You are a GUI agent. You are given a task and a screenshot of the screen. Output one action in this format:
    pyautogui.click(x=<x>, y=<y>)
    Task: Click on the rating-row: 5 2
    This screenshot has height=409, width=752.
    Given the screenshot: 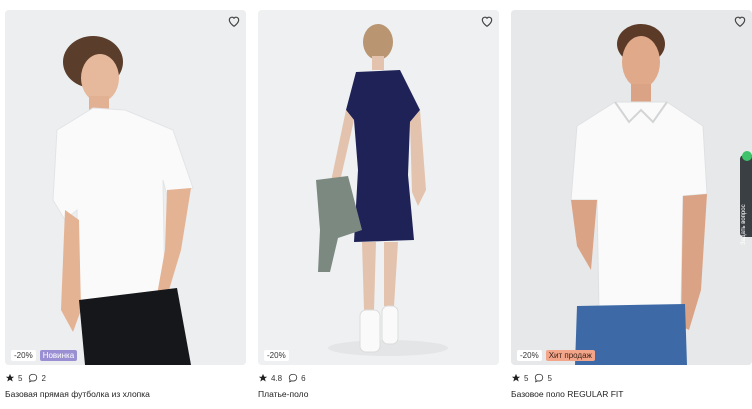 What is the action you would take?
    pyautogui.click(x=125, y=378)
    